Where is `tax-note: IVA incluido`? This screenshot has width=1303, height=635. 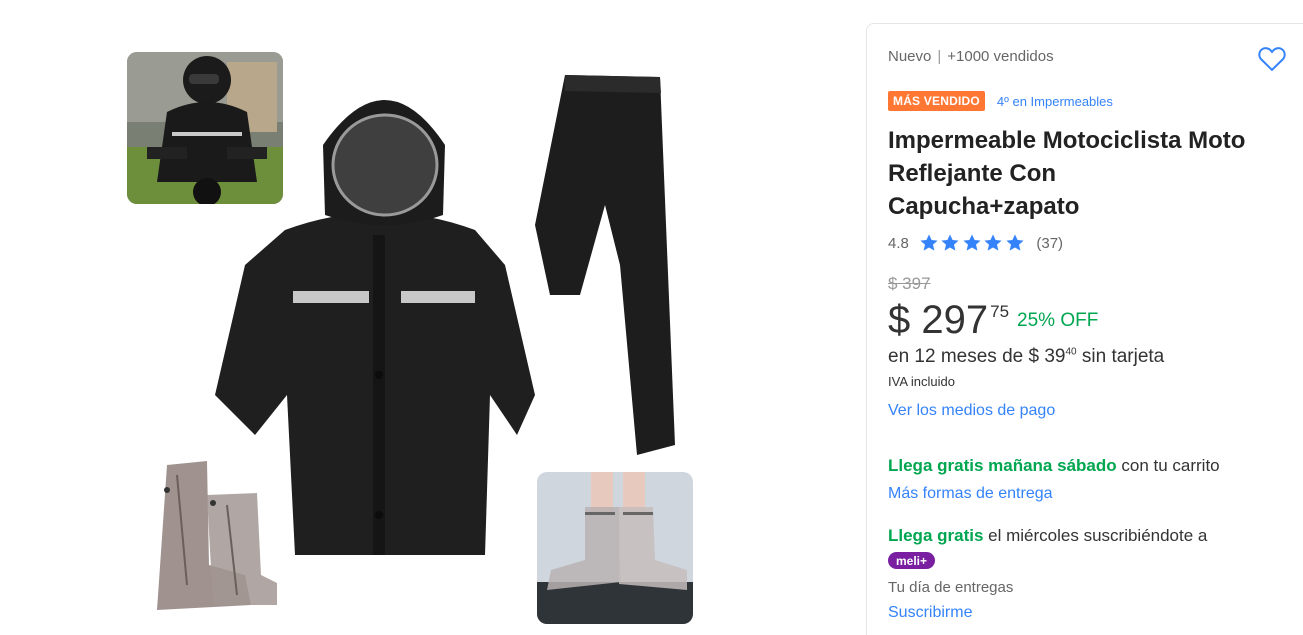
tax-note: IVA incluido is located at coordinates (921, 381).